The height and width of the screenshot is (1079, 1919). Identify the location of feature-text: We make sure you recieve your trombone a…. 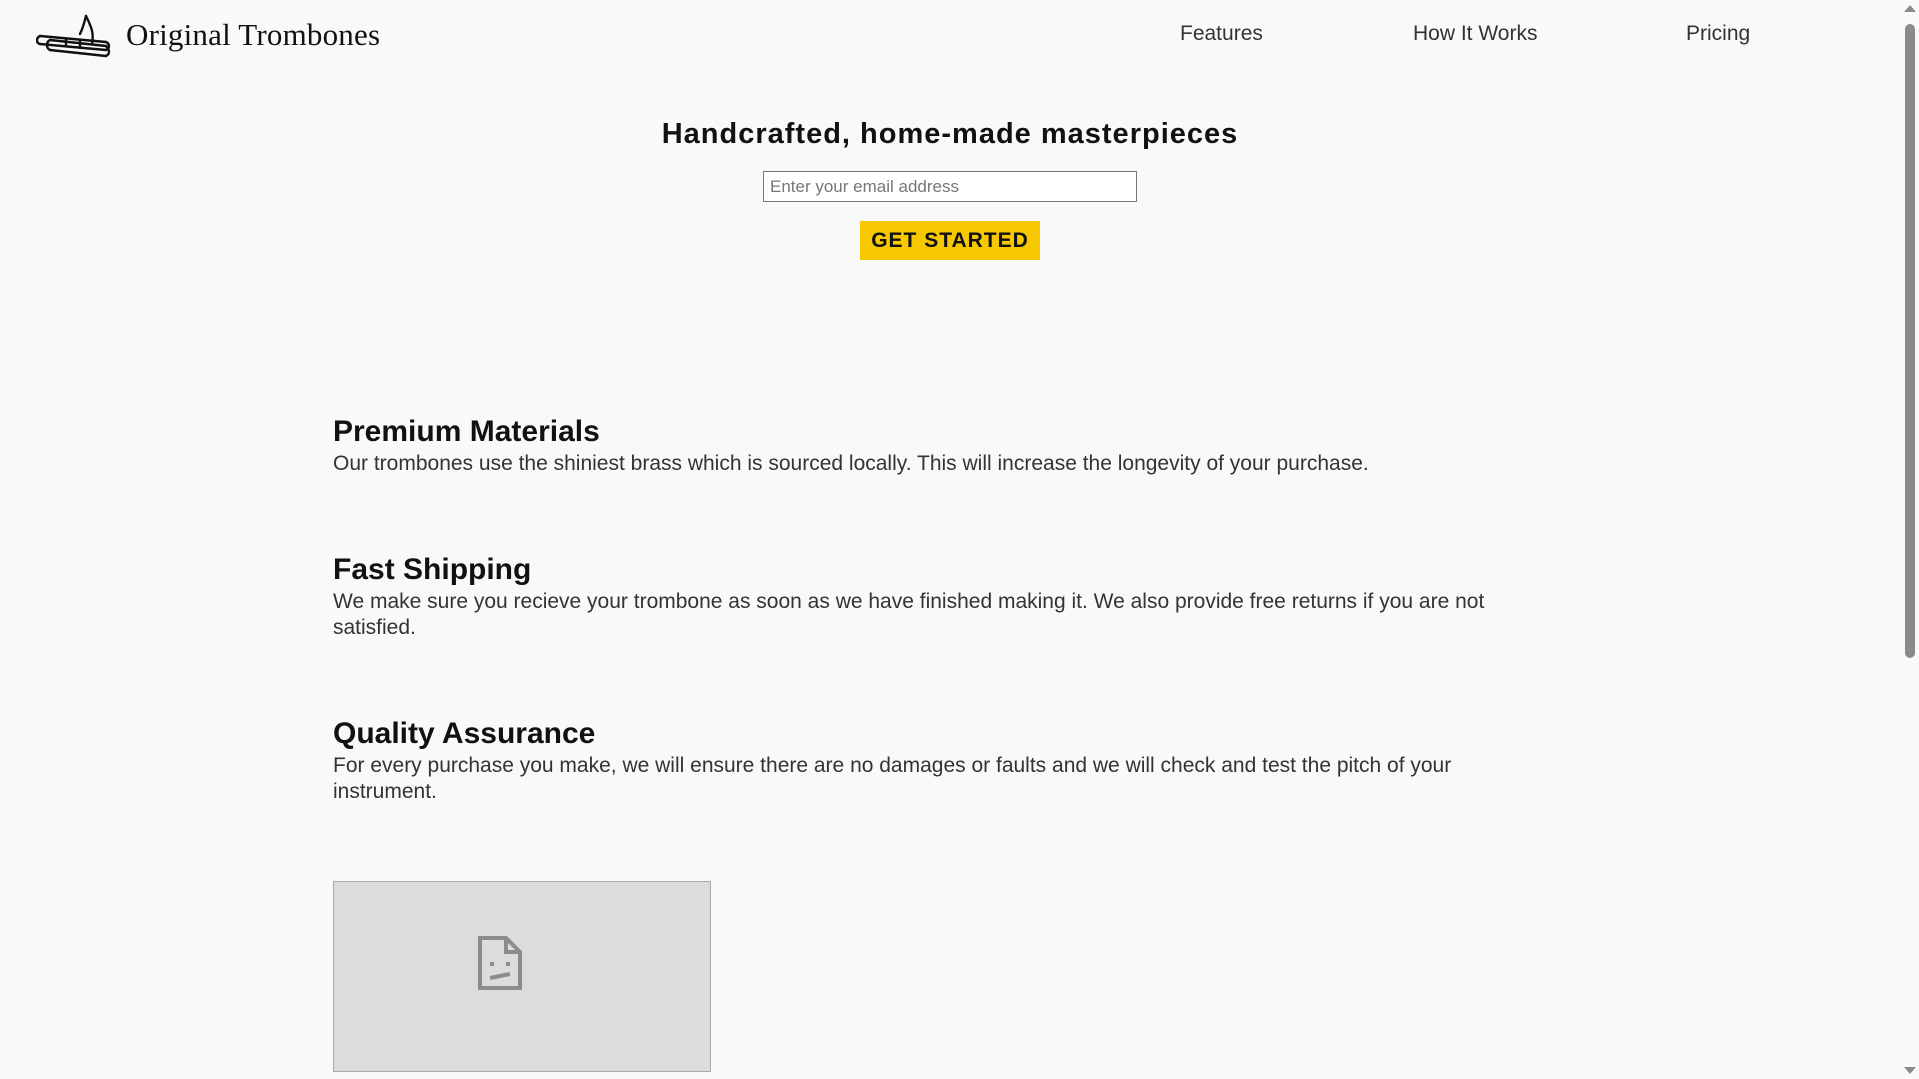
(909, 614).